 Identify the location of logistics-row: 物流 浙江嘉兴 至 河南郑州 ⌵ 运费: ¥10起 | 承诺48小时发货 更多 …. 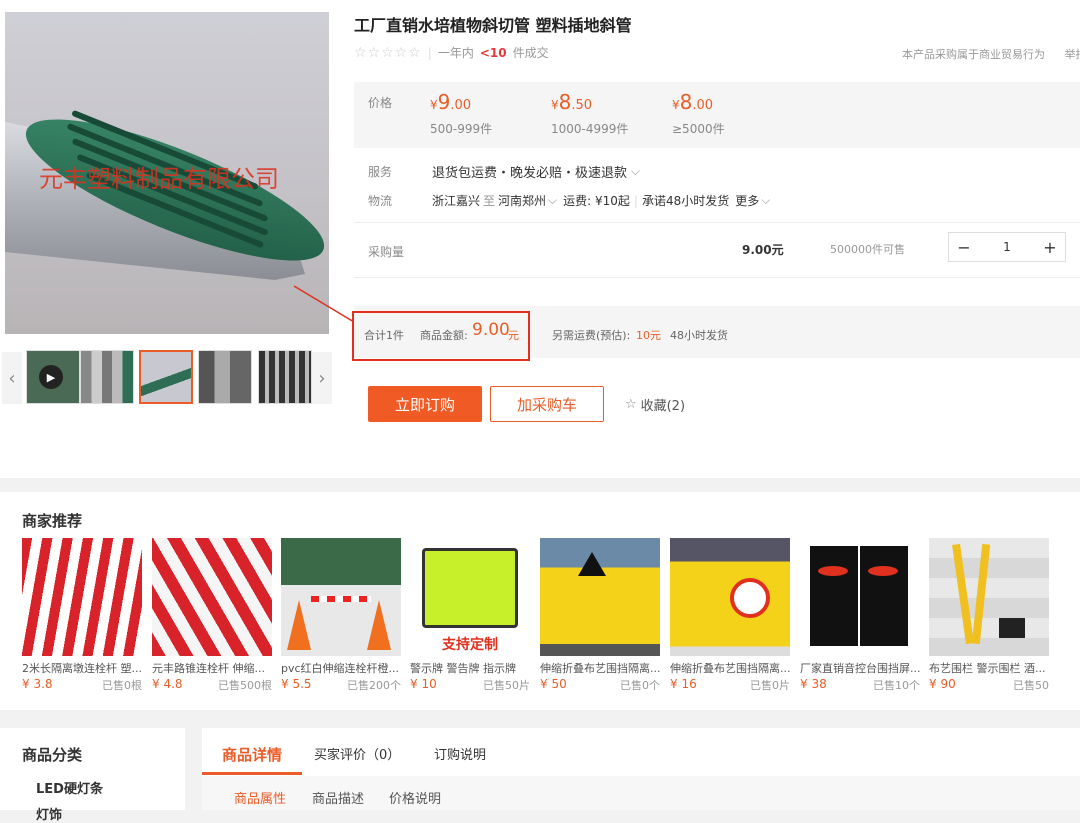
(569, 200).